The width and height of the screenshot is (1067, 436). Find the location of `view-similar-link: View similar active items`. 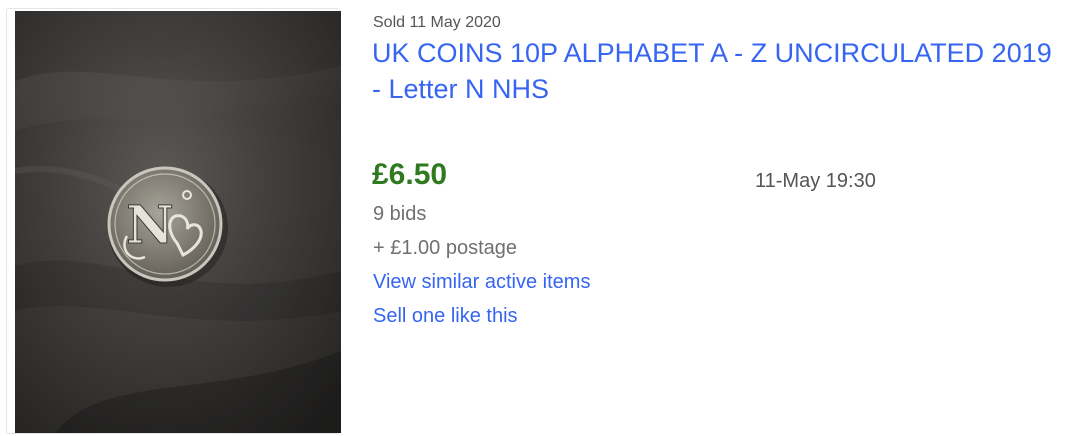

view-similar-link: View similar active items is located at coordinates (481, 282).